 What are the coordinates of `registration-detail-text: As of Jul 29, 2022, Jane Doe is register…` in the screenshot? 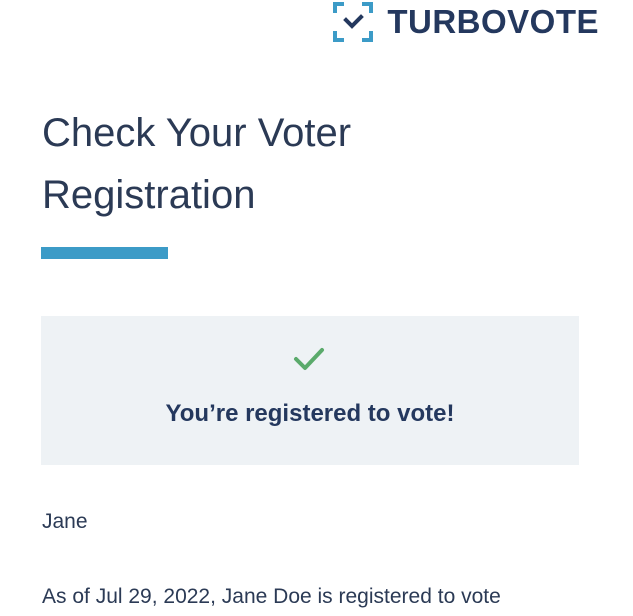 It's located at (271, 596).